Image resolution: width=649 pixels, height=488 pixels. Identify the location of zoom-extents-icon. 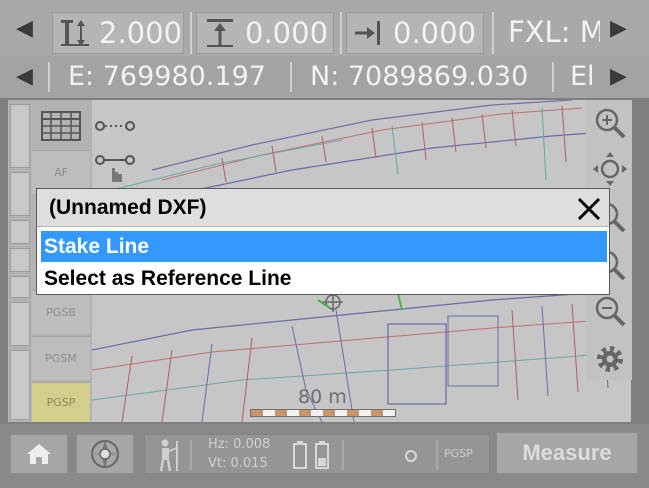
(610, 169).